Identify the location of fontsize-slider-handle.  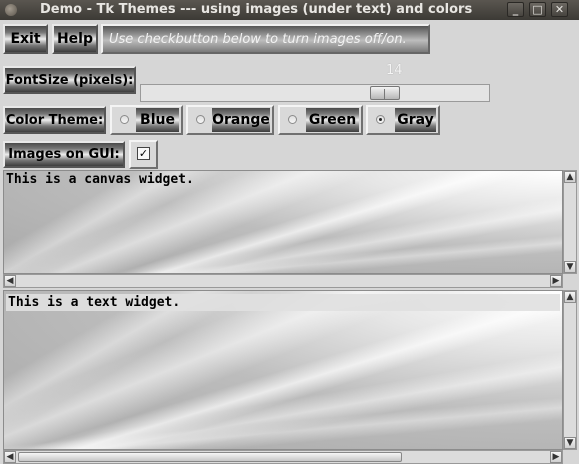
(385, 93).